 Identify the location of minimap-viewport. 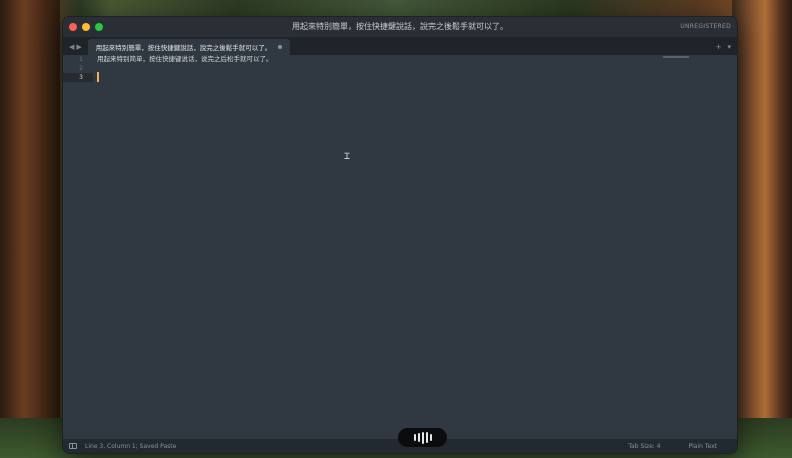
(676, 57).